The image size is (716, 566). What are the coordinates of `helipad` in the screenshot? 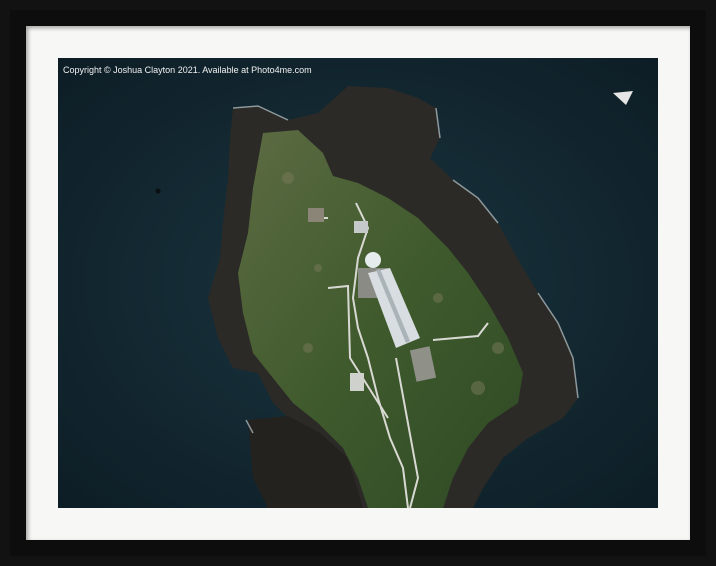 It's located at (316, 215).